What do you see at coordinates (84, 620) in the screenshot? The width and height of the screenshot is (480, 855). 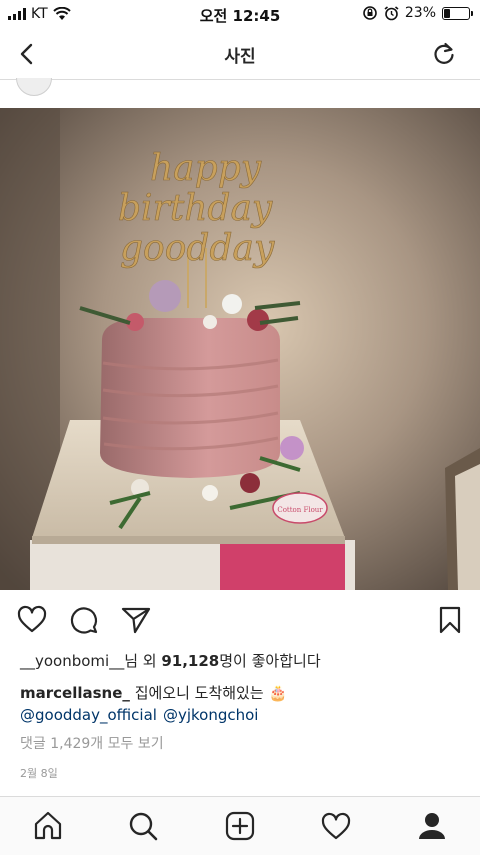 I see `comment-icon` at bounding box center [84, 620].